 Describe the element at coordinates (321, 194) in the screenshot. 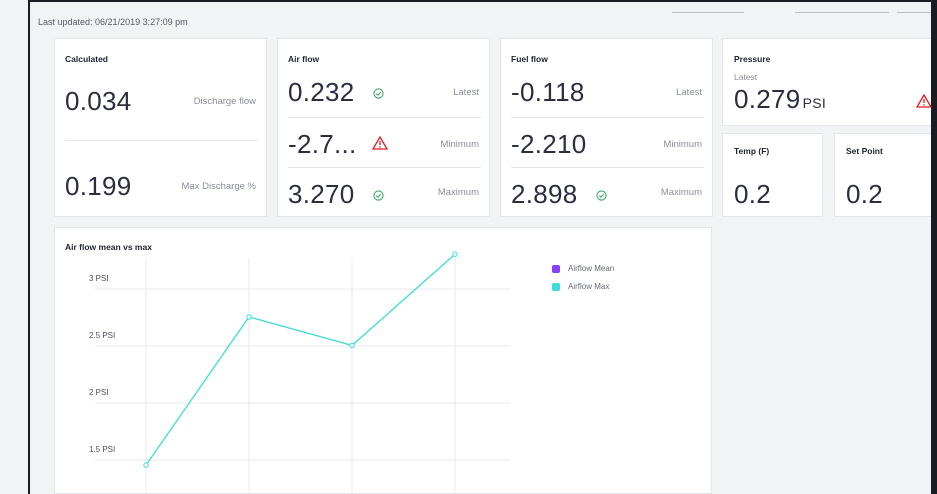

I see `air-flow-maximum-value: 3.270` at that location.